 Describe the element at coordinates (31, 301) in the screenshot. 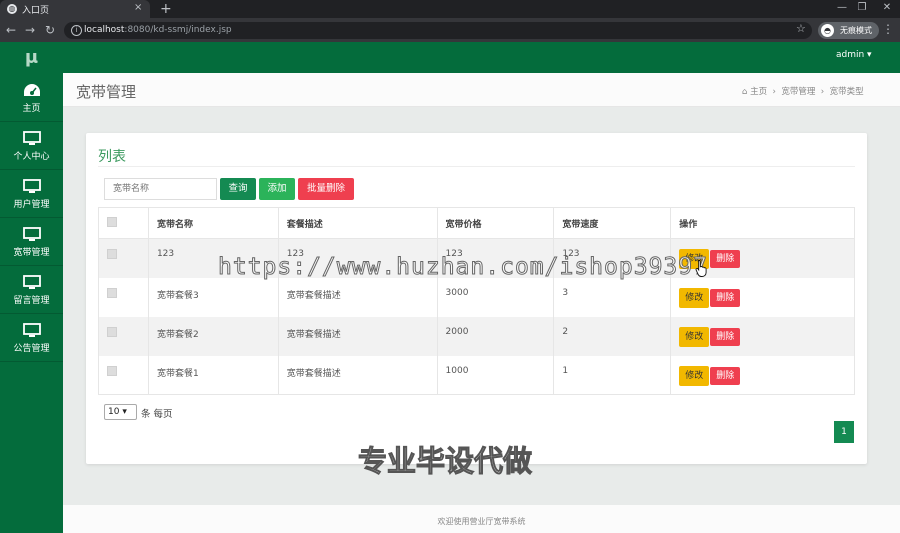

I see `sidebar-item-label: 留言管理` at that location.